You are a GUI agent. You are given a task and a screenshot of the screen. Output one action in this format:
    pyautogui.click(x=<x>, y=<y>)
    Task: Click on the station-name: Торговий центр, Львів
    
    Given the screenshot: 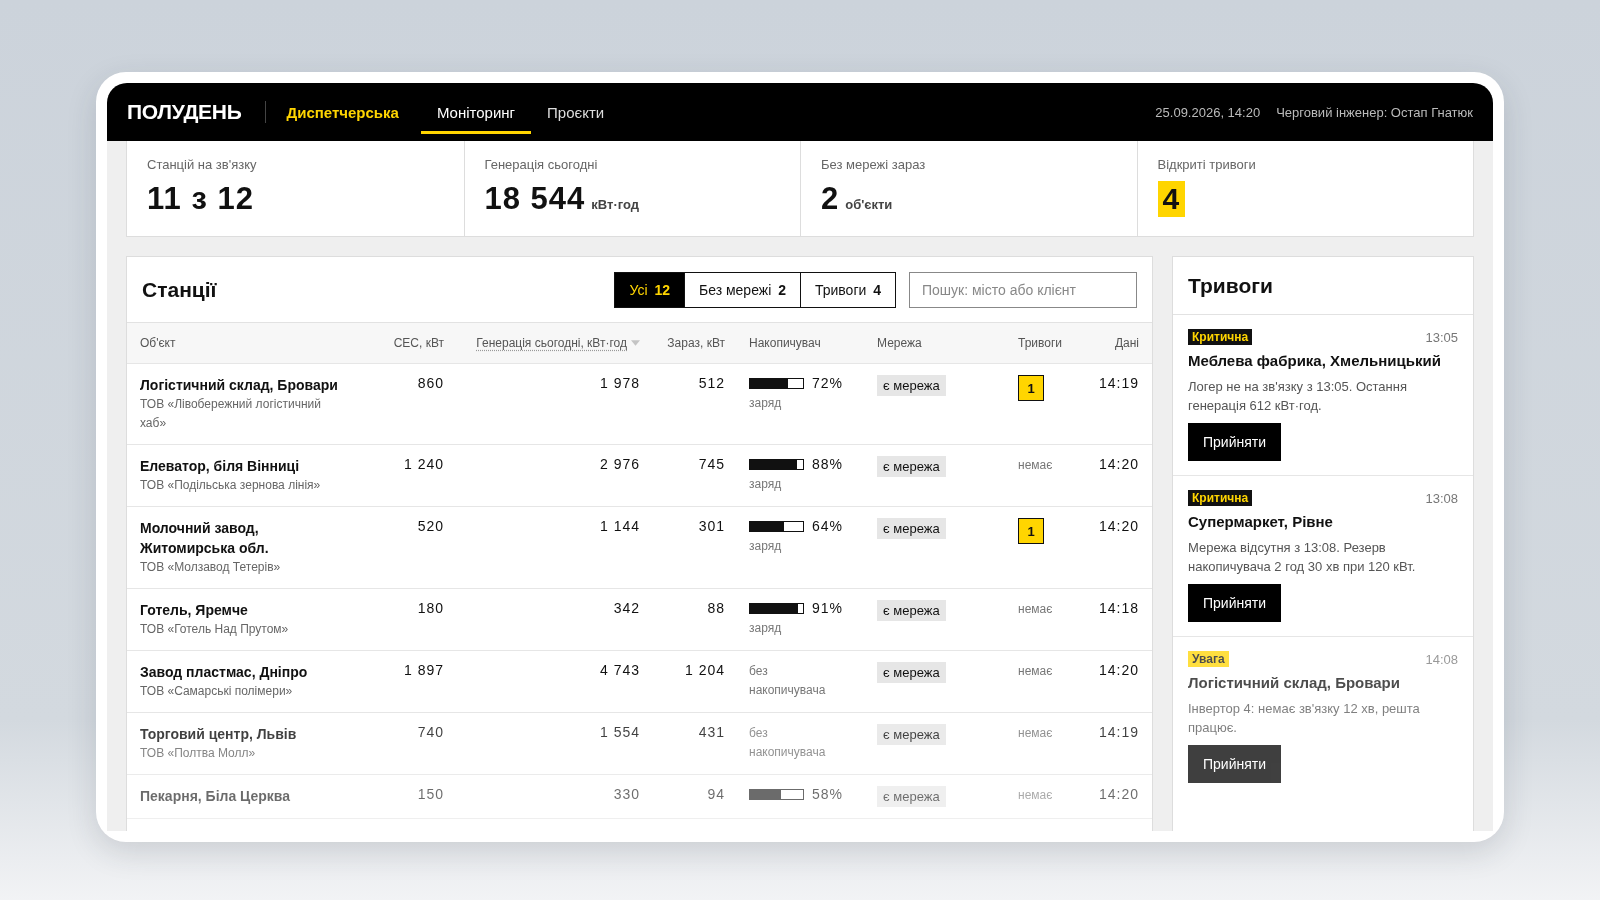 What is the action you would take?
    pyautogui.click(x=218, y=734)
    